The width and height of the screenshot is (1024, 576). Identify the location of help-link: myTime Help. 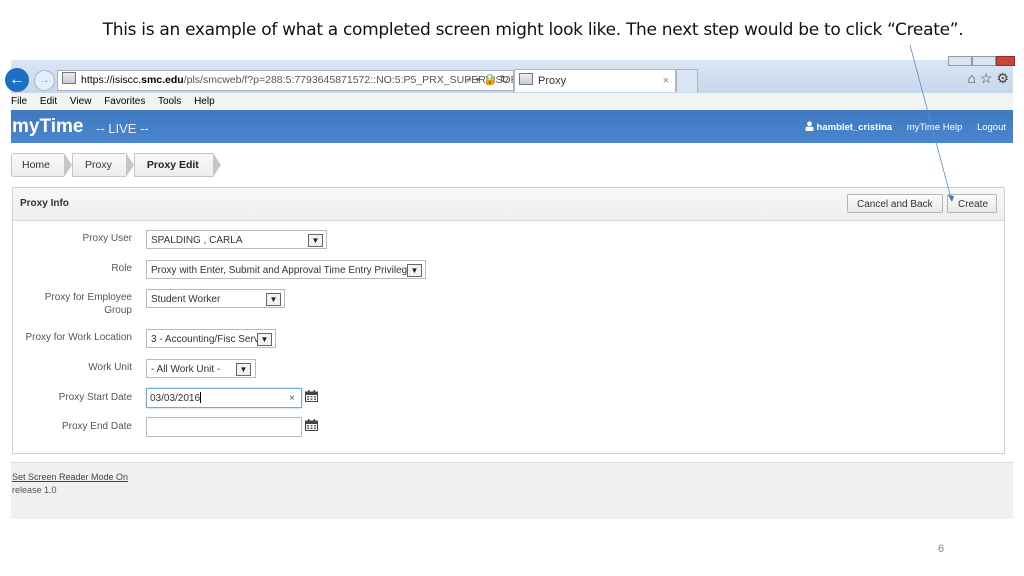
(935, 127).